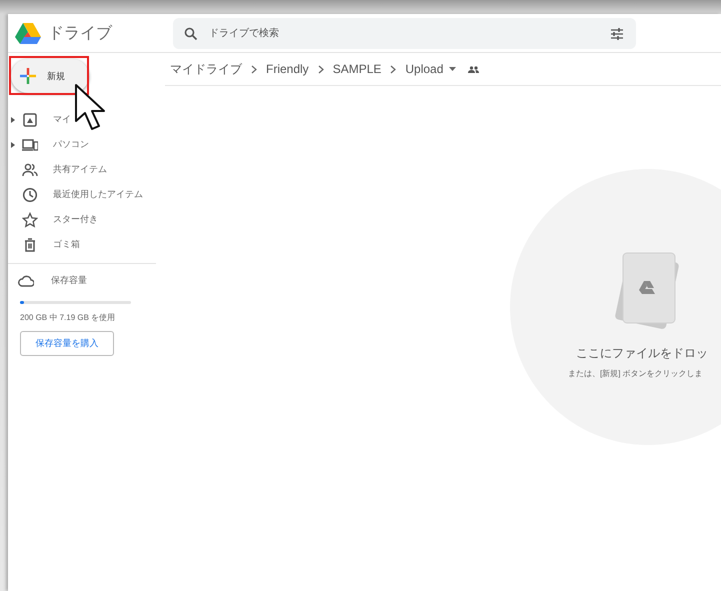  I want to click on sidebar-item: ゴミ箱, so click(83, 244).